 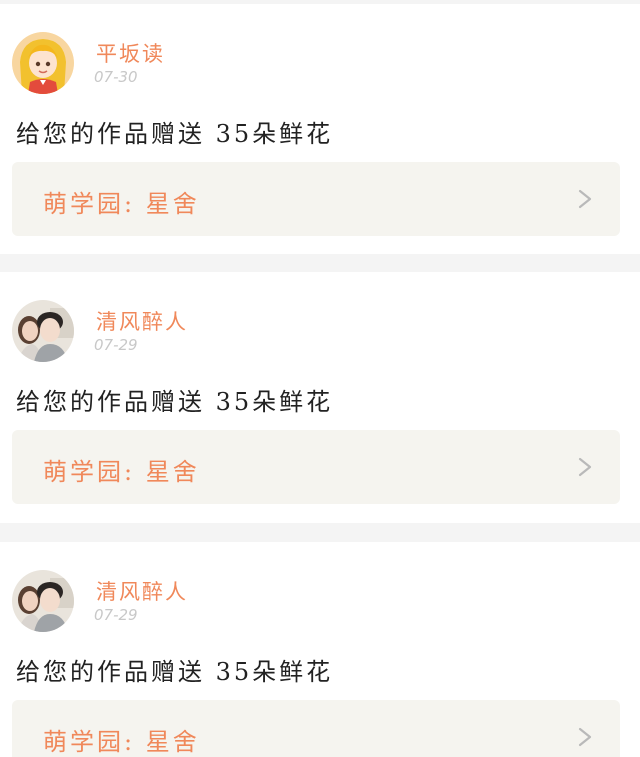 I want to click on post-date: 07-30, so click(x=116, y=77).